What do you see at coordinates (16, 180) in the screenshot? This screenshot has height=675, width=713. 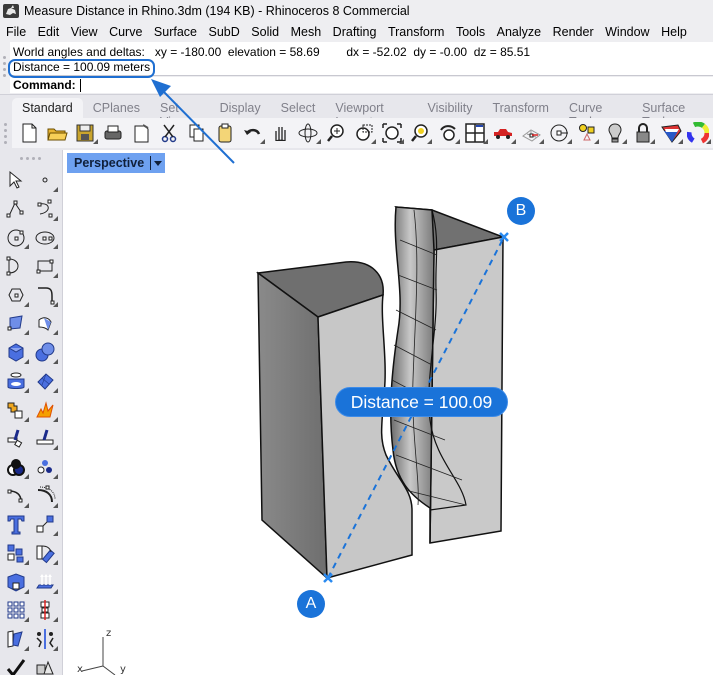 I see `select-arrow-button` at bounding box center [16, 180].